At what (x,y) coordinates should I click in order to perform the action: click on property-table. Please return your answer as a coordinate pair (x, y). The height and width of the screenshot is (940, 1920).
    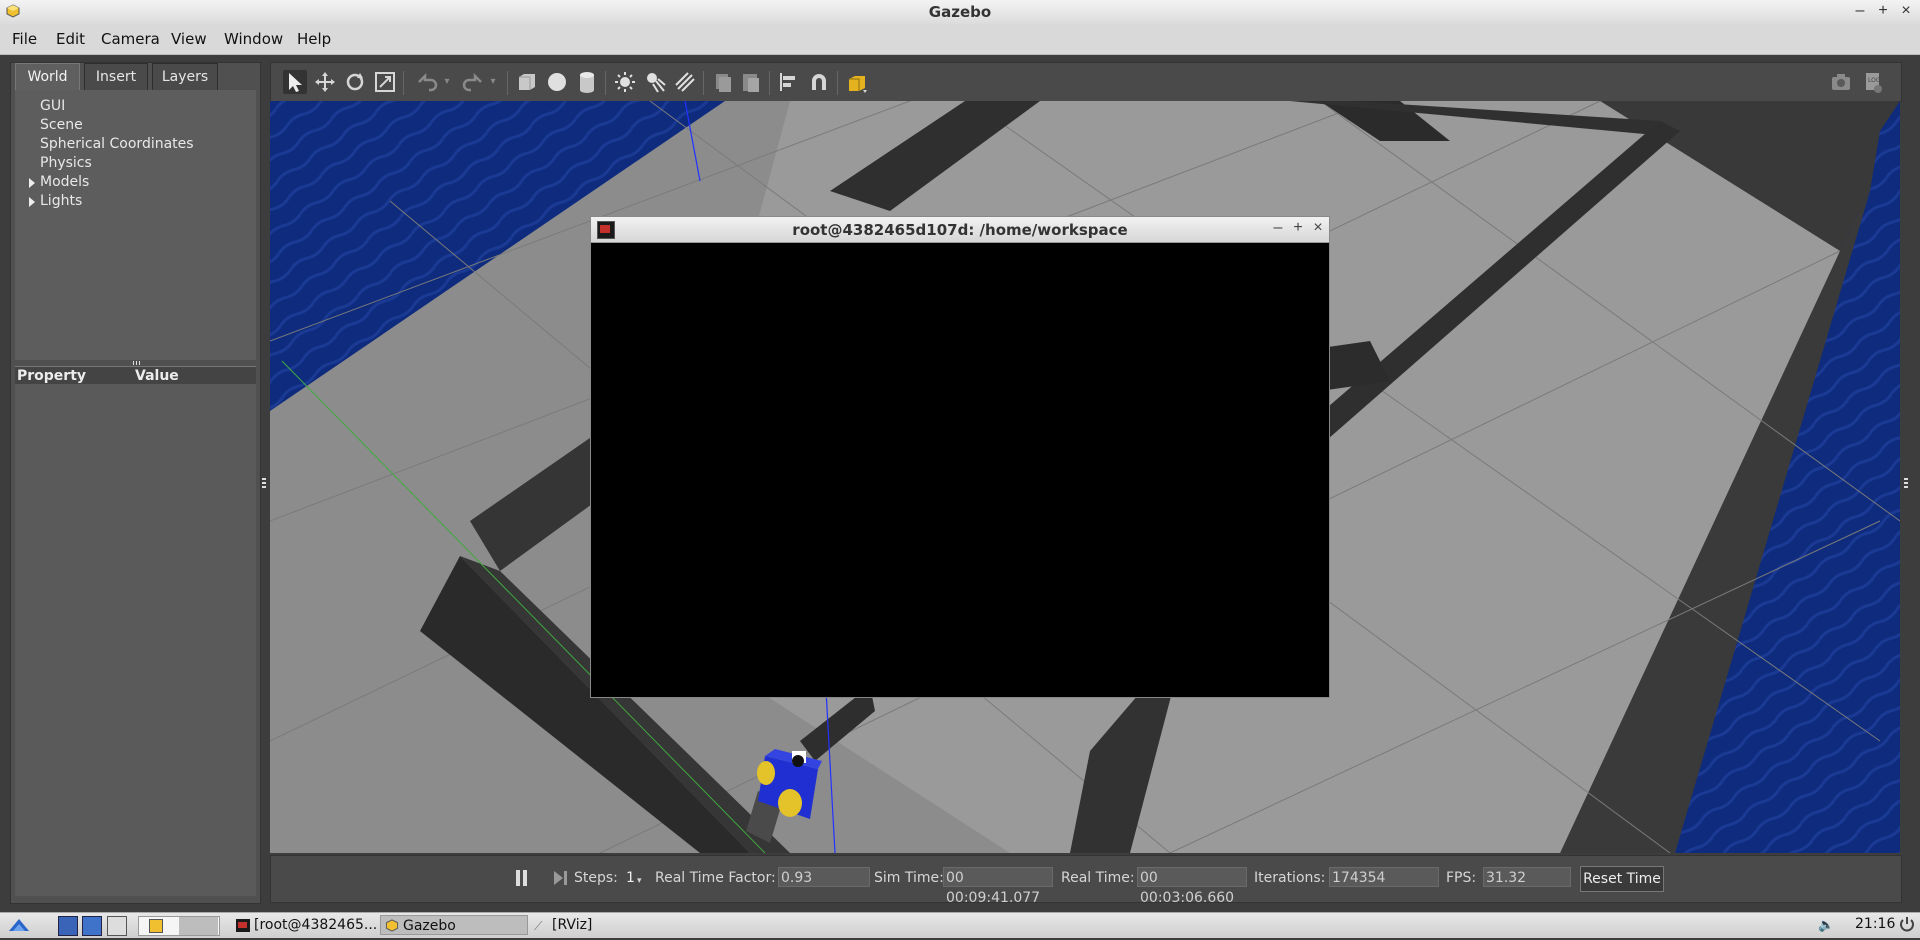
    Looking at the image, I should click on (135, 640).